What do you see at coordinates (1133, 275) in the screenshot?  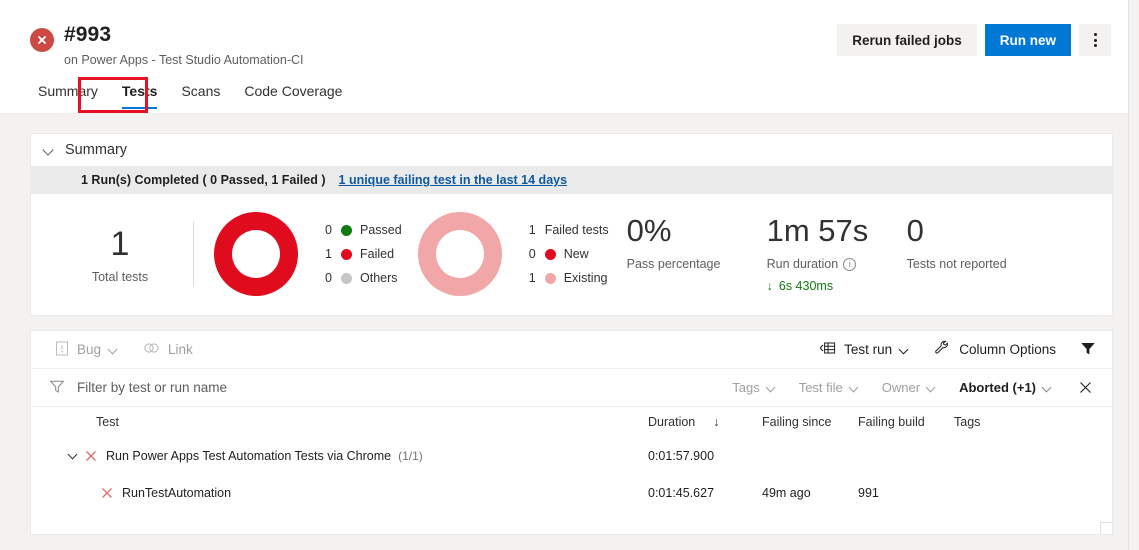 I see `page-scrollbar-gutter` at bounding box center [1133, 275].